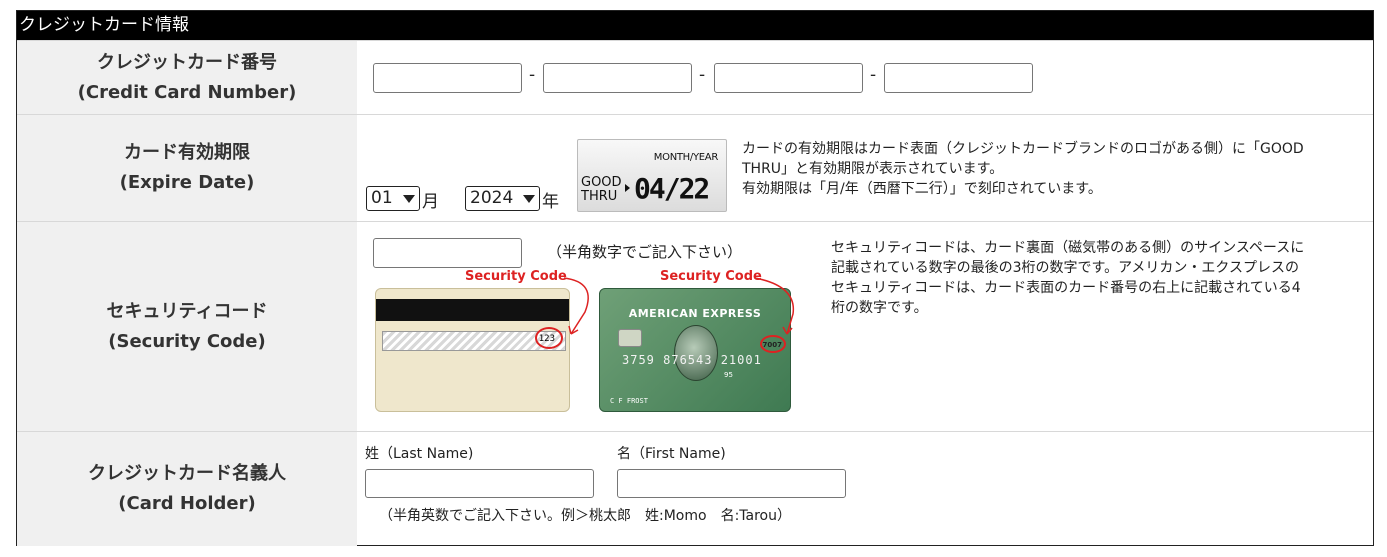  Describe the element at coordinates (865, 77) in the screenshot. I see `card-number-content: - - -` at that location.